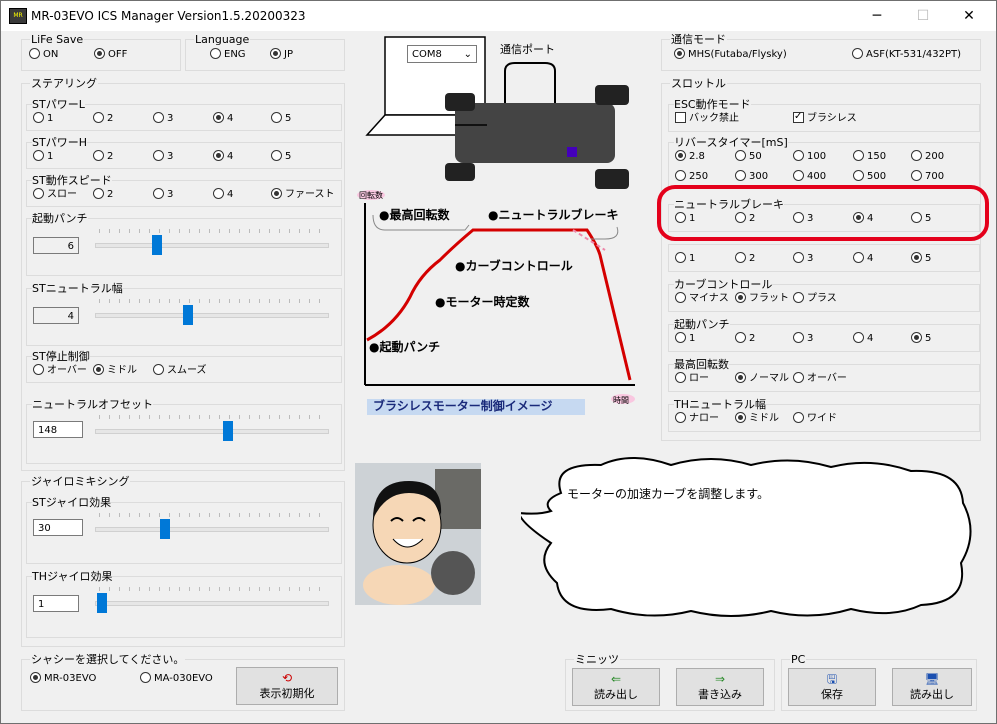 This screenshot has height=724, width=997. What do you see at coordinates (612, 95) in the screenshot?
I see `wheel-fr` at bounding box center [612, 95].